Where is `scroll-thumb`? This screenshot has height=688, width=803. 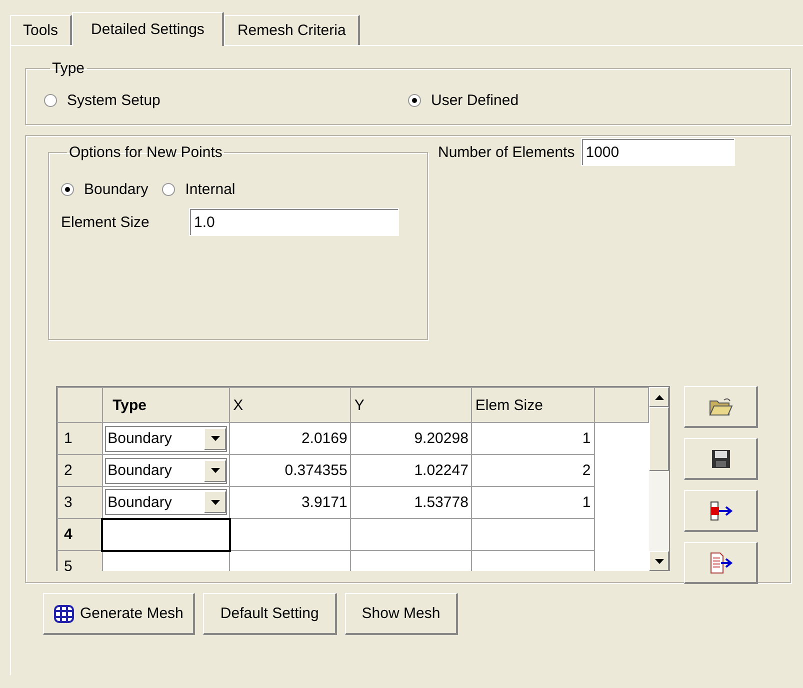 scroll-thumb is located at coordinates (659, 439).